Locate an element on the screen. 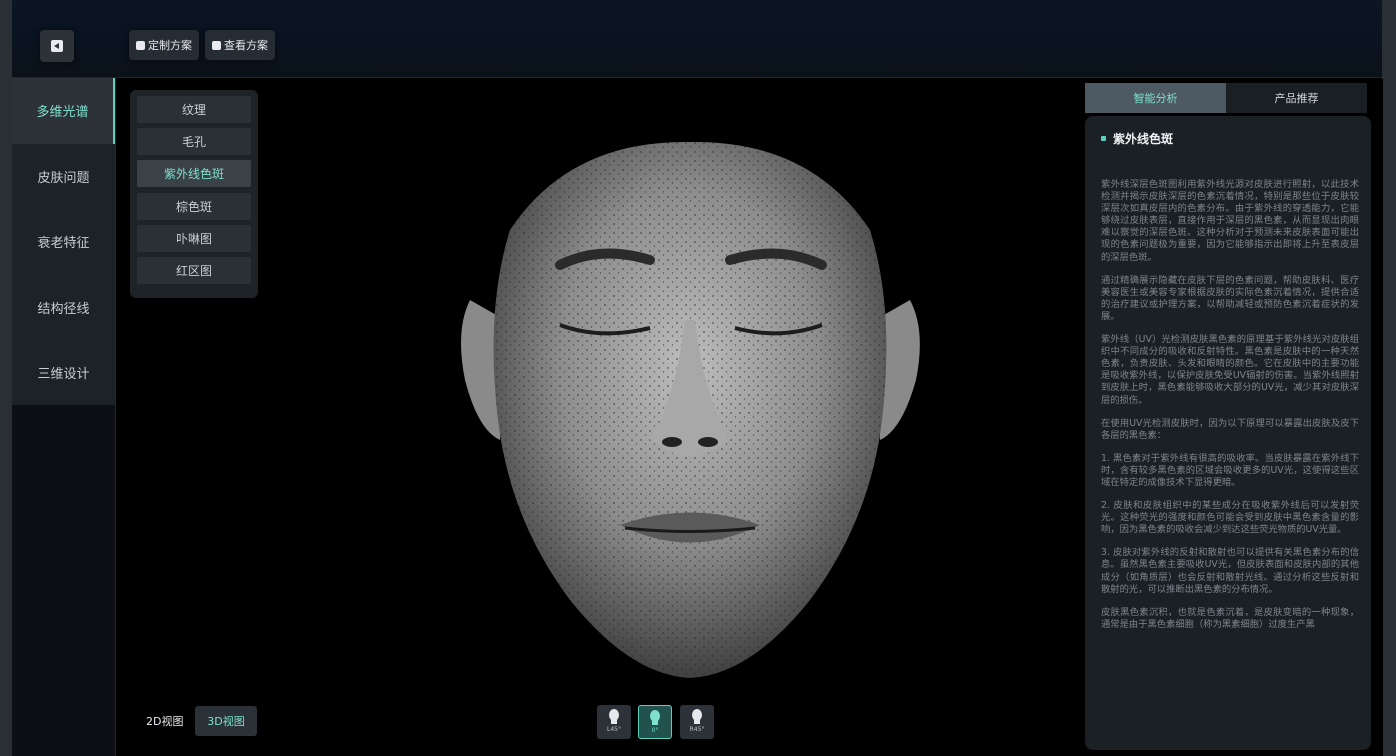 The width and height of the screenshot is (1396, 756). analysis-title: 紫外线色斑 is located at coordinates (1143, 139).